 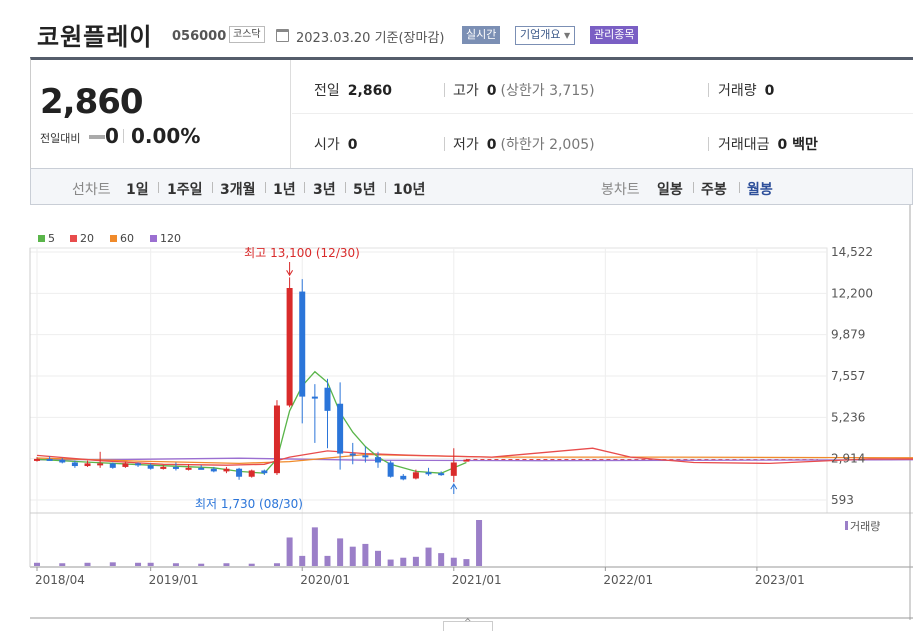 What do you see at coordinates (848, 417) in the screenshot?
I see `y-tick-label: 5,236` at bounding box center [848, 417].